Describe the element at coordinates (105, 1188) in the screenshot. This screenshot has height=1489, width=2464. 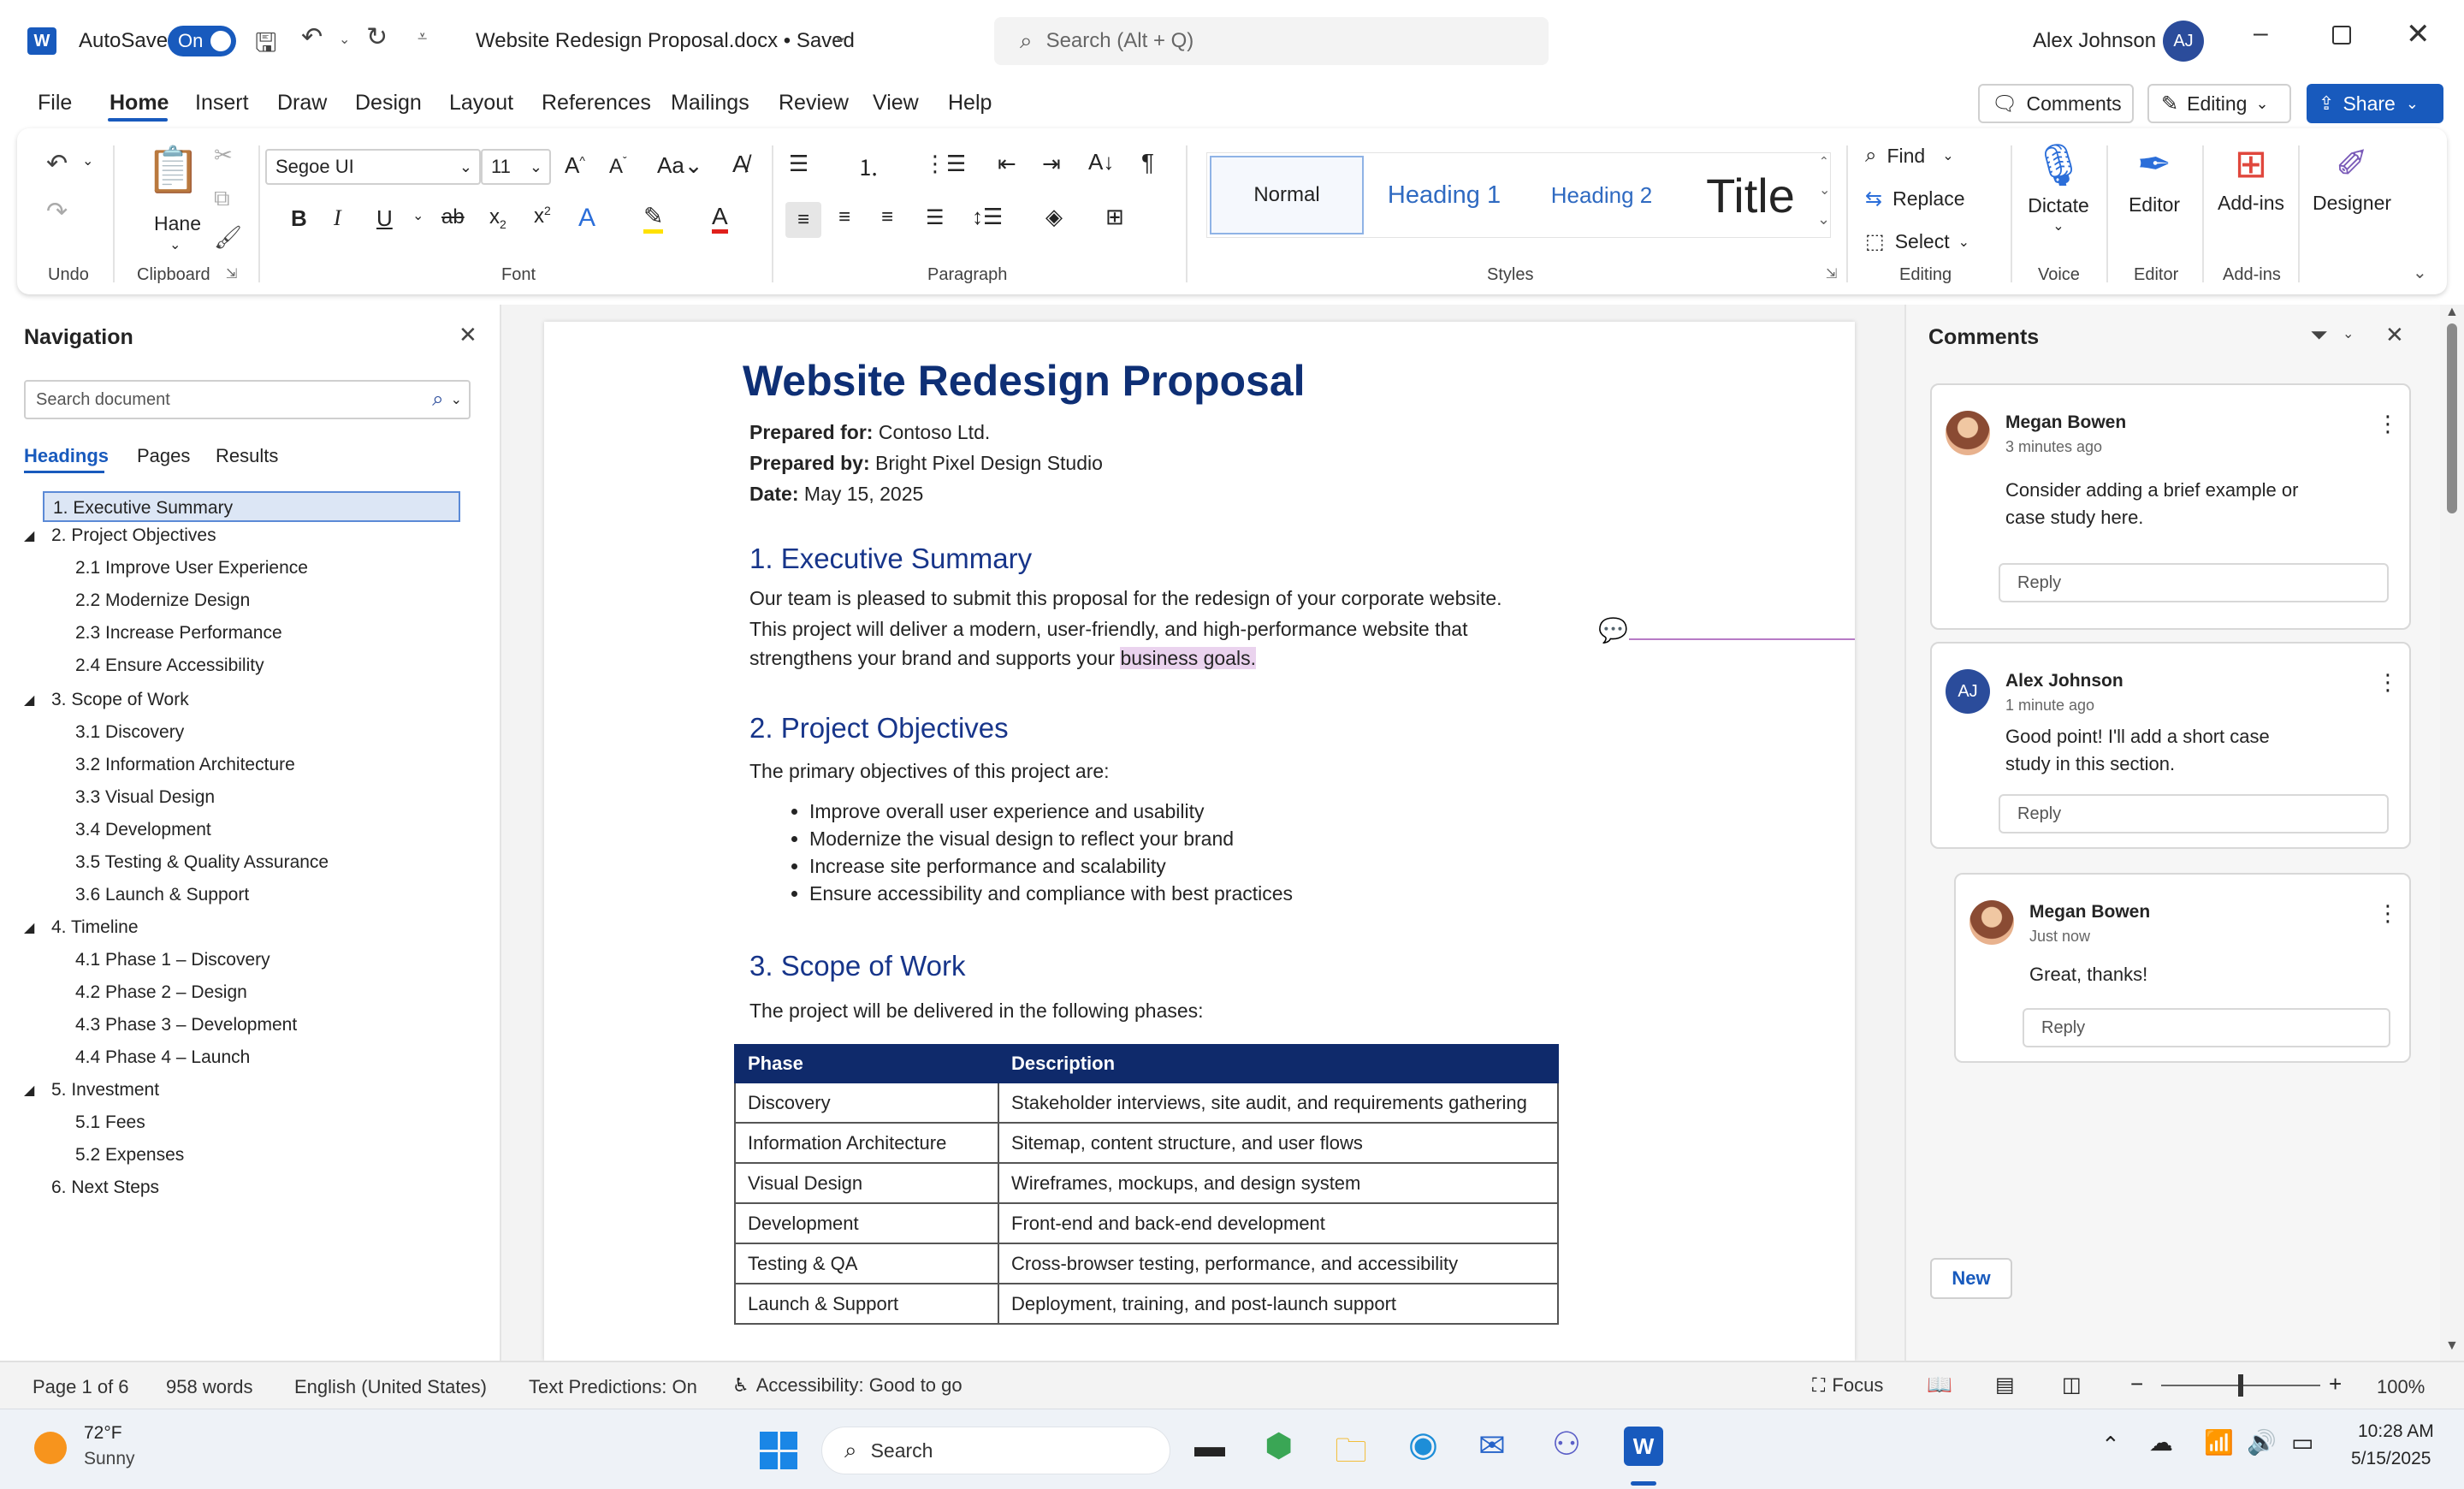
I see `nav-heading-item: 6. Next Steps` at that location.